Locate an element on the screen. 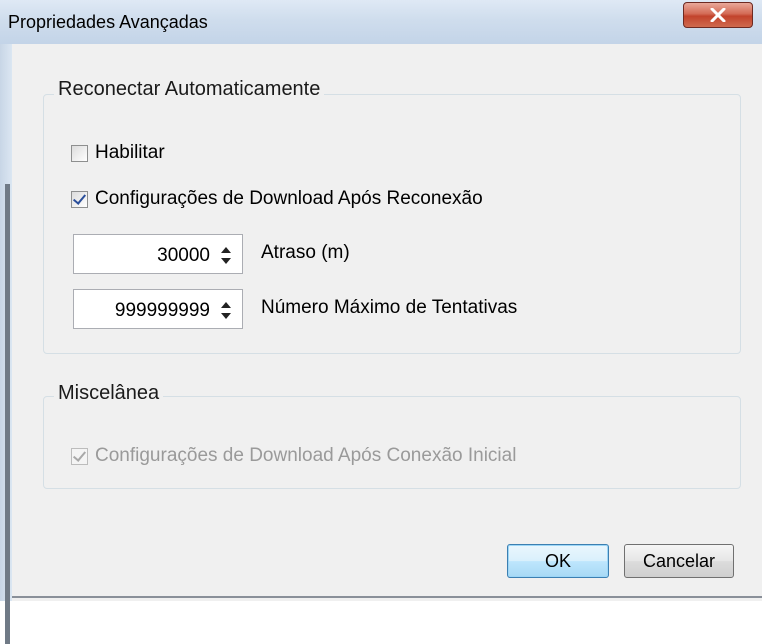  download-after-reconnect-option: Configurações de Download Após Reconexão is located at coordinates (277, 199).